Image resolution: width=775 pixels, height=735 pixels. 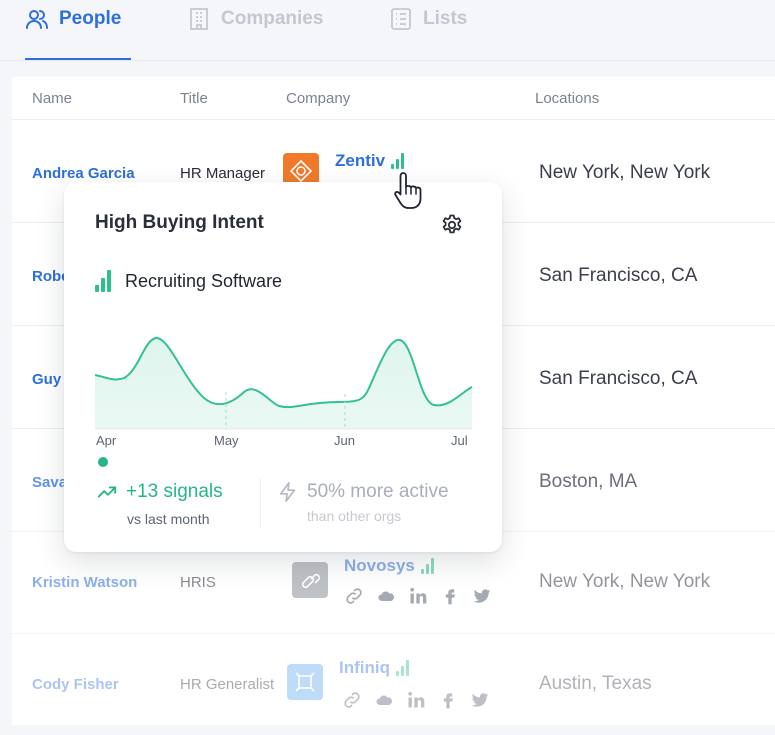 I want to click on person-location: Austin, Texas, so click(x=595, y=683).